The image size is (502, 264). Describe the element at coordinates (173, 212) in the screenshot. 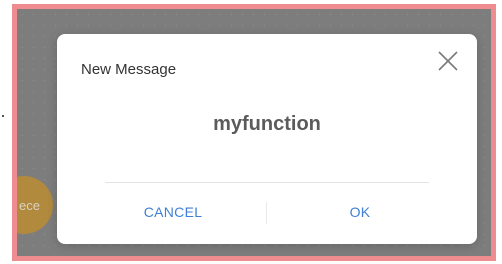

I see `cancel-button: CANCEL` at that location.